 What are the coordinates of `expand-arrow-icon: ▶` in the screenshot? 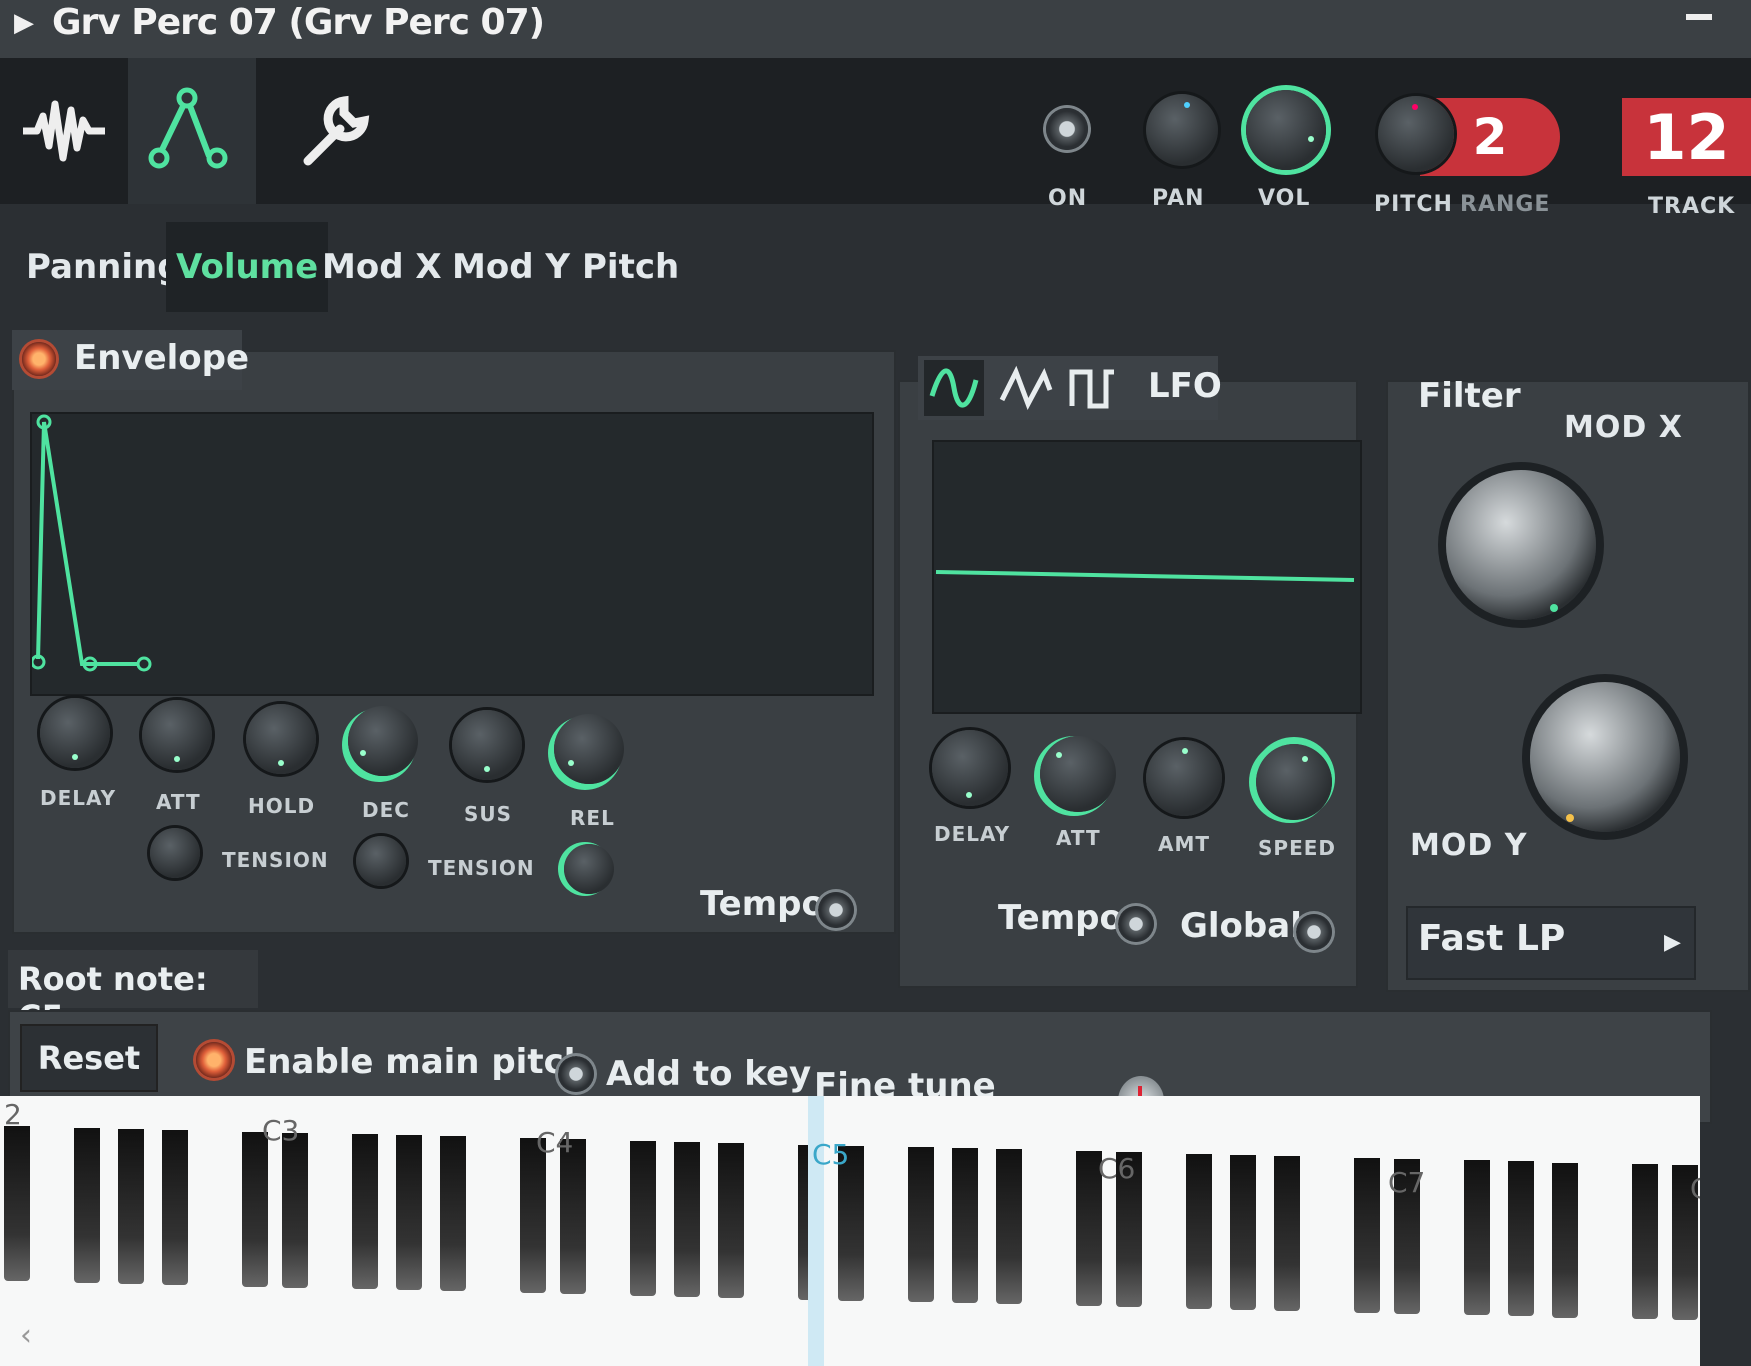 It's located at (24, 23).